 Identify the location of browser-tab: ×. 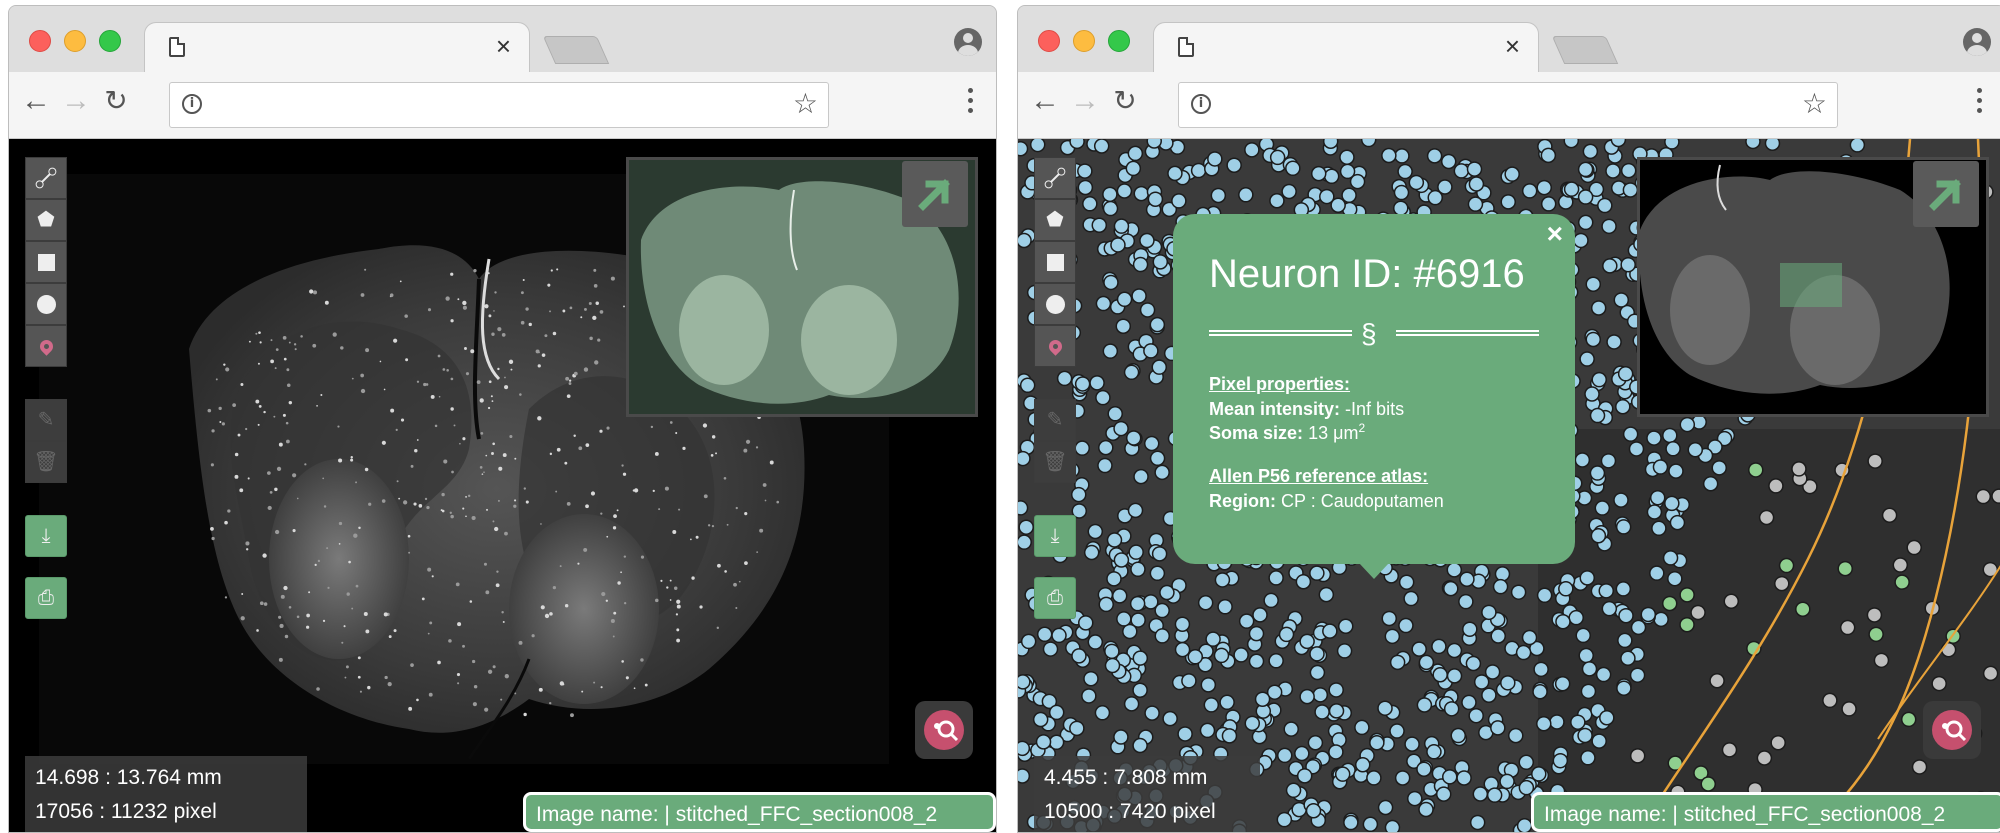
(1346, 48).